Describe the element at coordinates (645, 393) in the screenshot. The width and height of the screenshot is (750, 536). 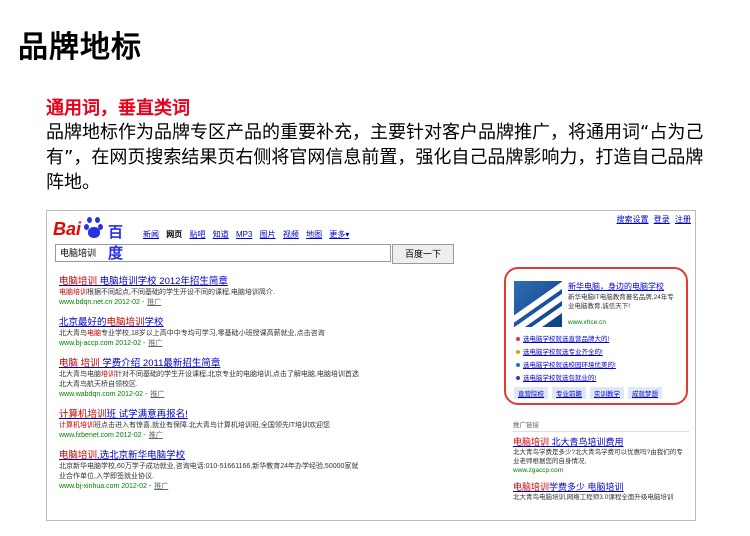
I see `brand-tab: 成就梦想` at that location.